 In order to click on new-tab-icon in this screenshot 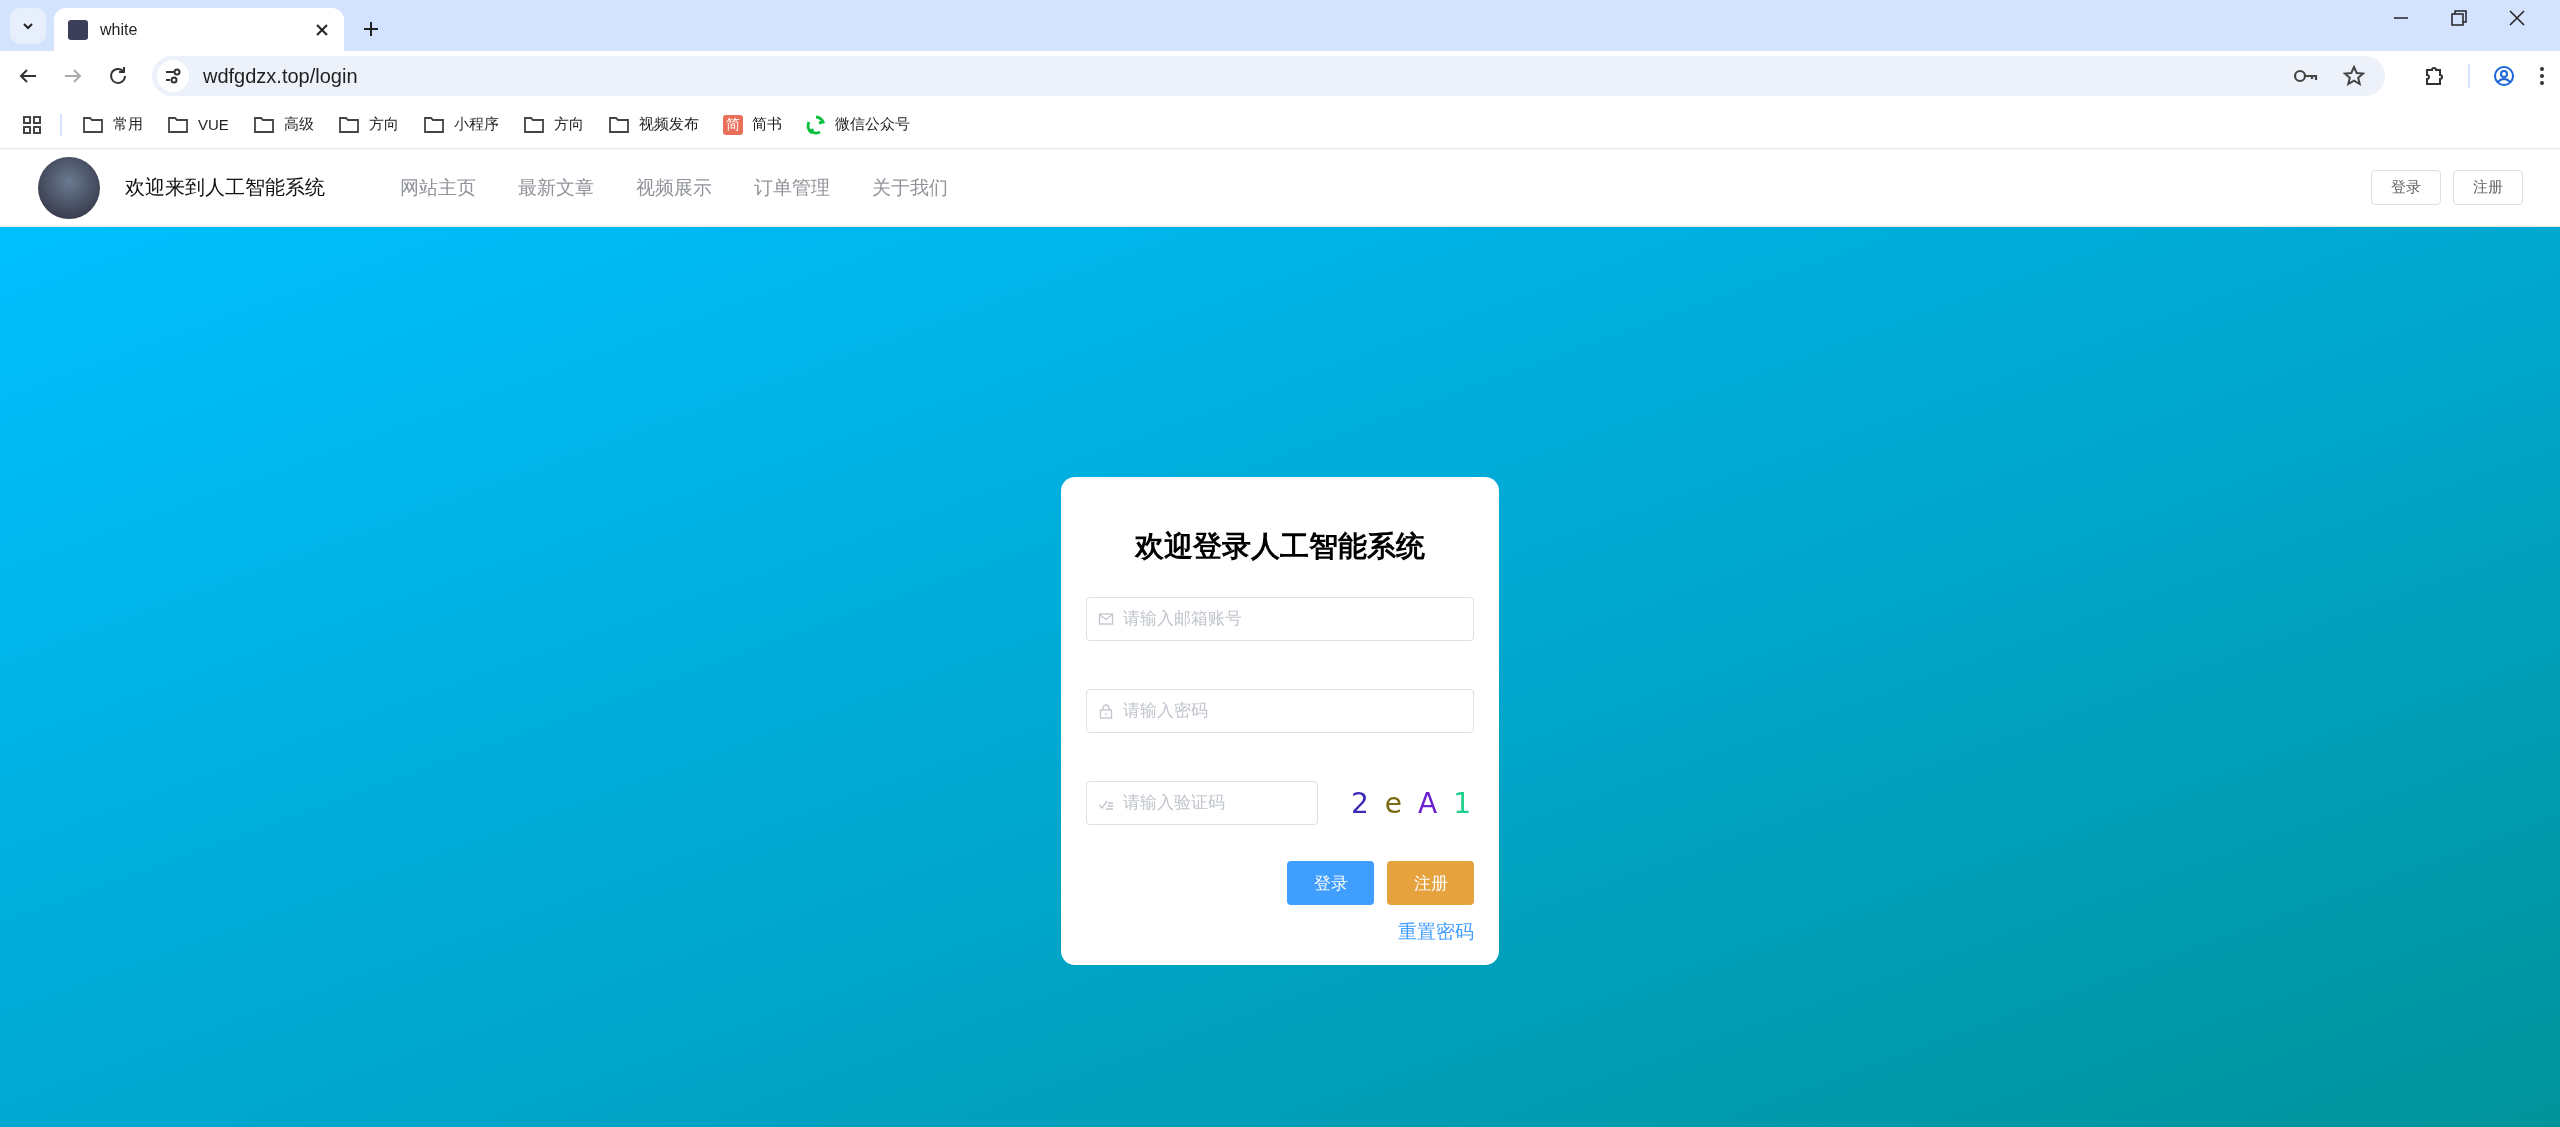, I will do `click(371, 29)`.